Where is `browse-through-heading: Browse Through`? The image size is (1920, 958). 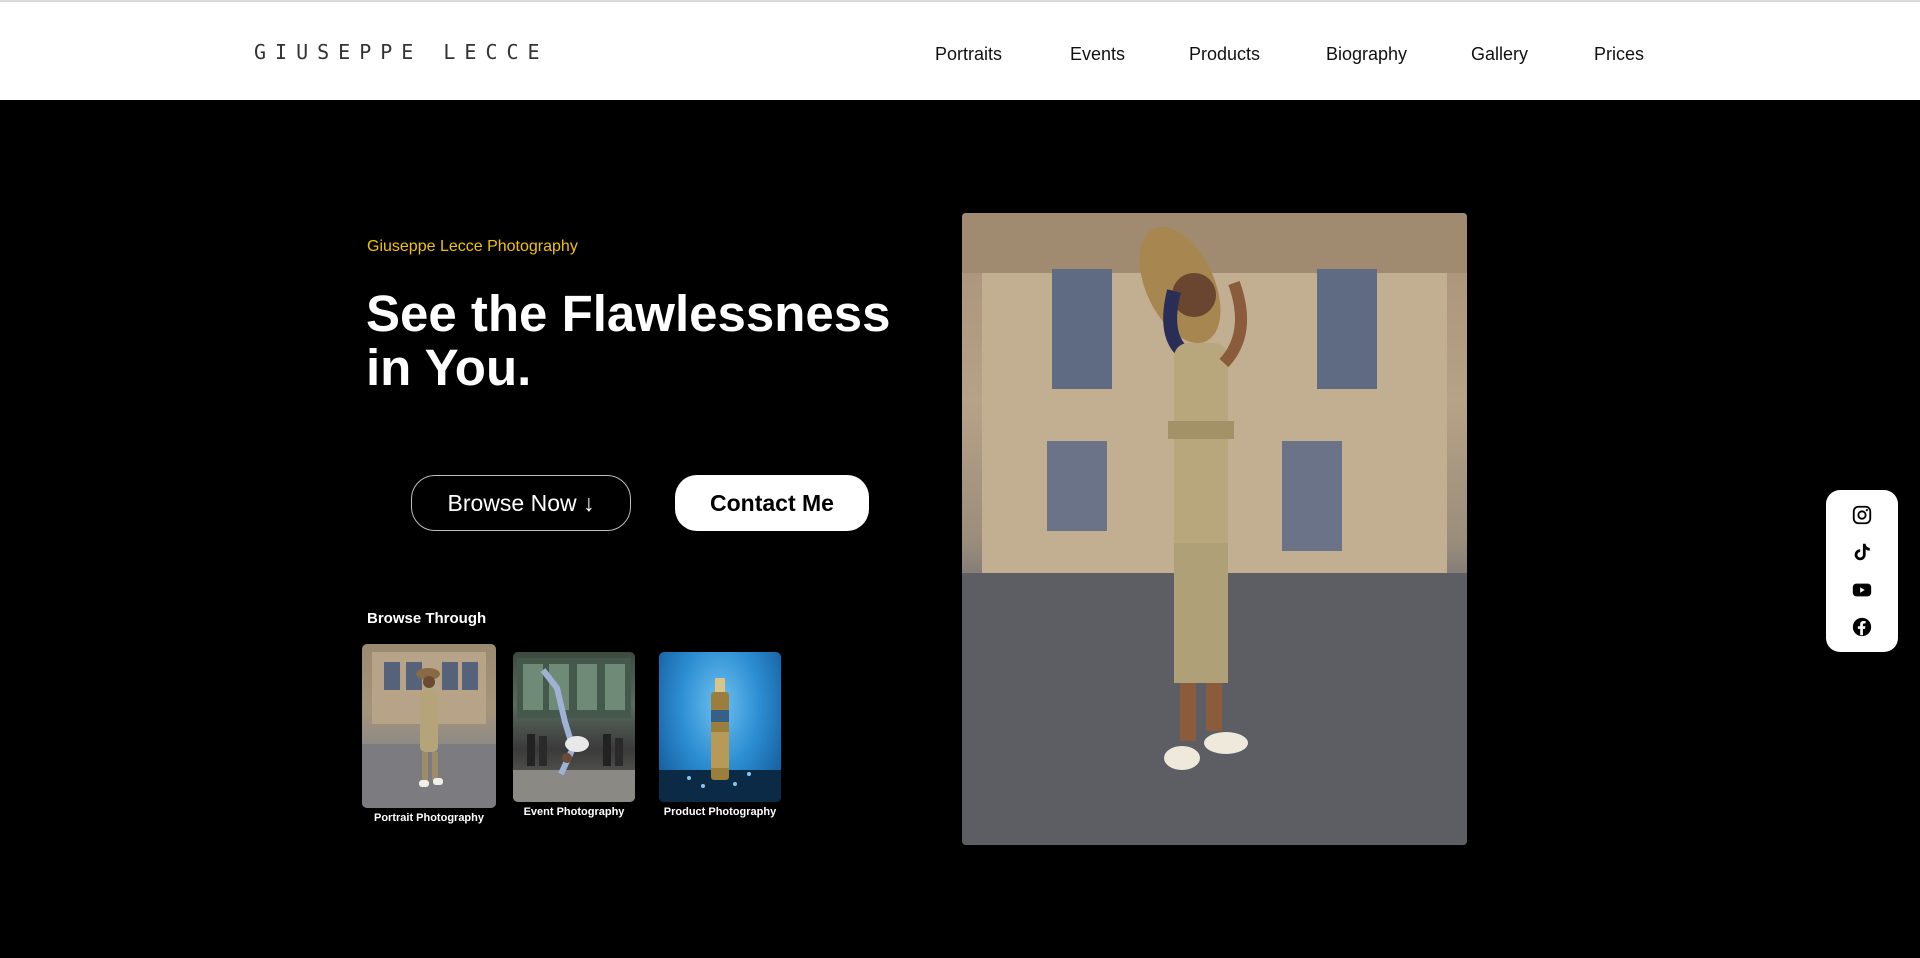 browse-through-heading: Browse Through is located at coordinates (427, 618).